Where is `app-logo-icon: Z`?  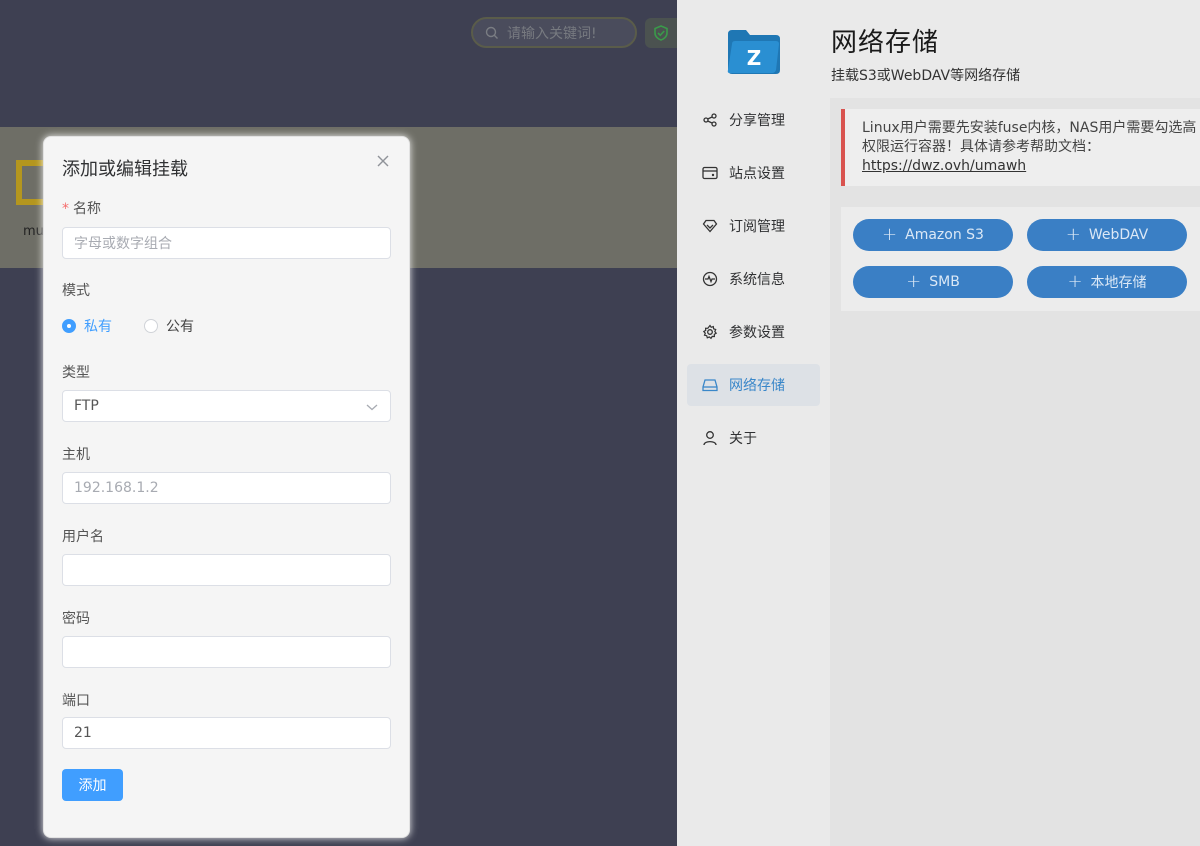
app-logo-icon: Z is located at coordinates (753, 52).